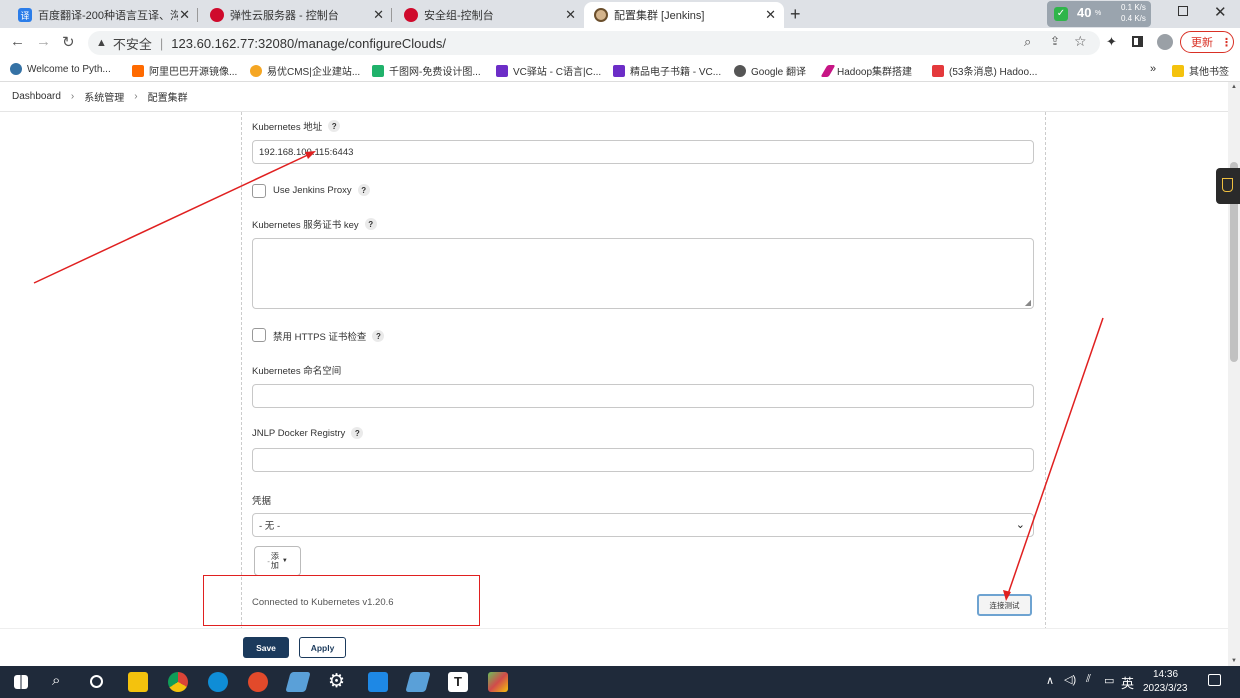  I want to click on breadcrumb-configure-clouds: 配置集群, so click(168, 96).